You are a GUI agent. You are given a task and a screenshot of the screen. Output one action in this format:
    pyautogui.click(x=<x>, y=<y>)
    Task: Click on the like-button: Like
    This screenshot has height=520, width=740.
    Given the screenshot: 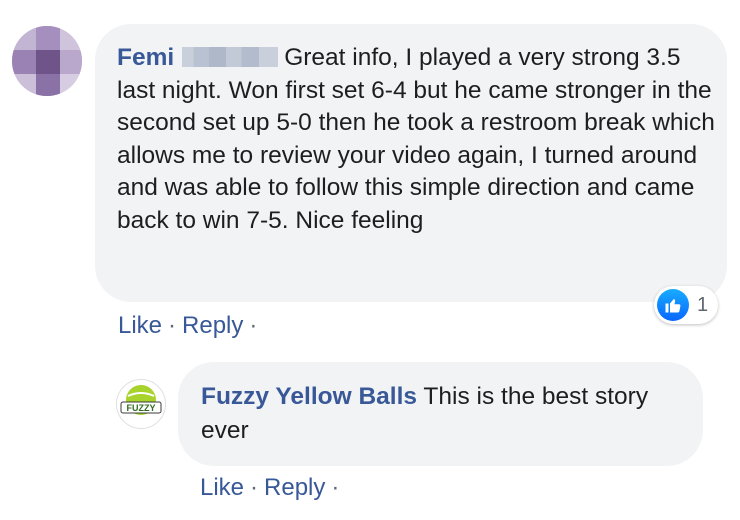 What is the action you would take?
    pyautogui.click(x=140, y=325)
    